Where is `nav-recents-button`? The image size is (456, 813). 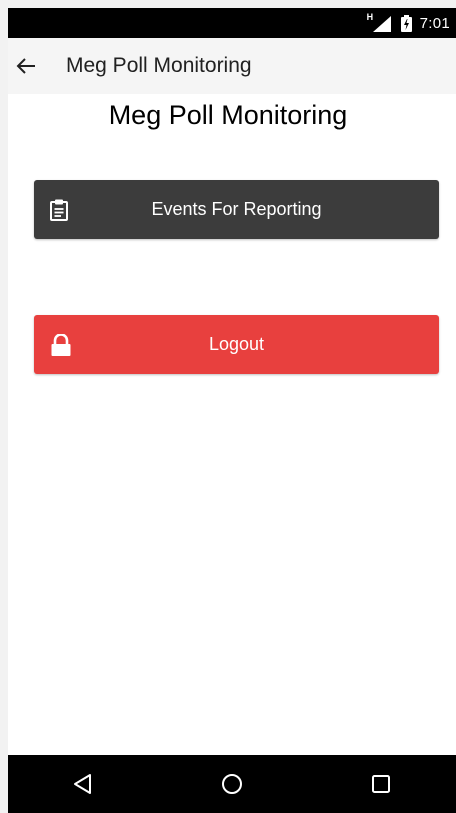
nav-recents-button is located at coordinates (381, 784).